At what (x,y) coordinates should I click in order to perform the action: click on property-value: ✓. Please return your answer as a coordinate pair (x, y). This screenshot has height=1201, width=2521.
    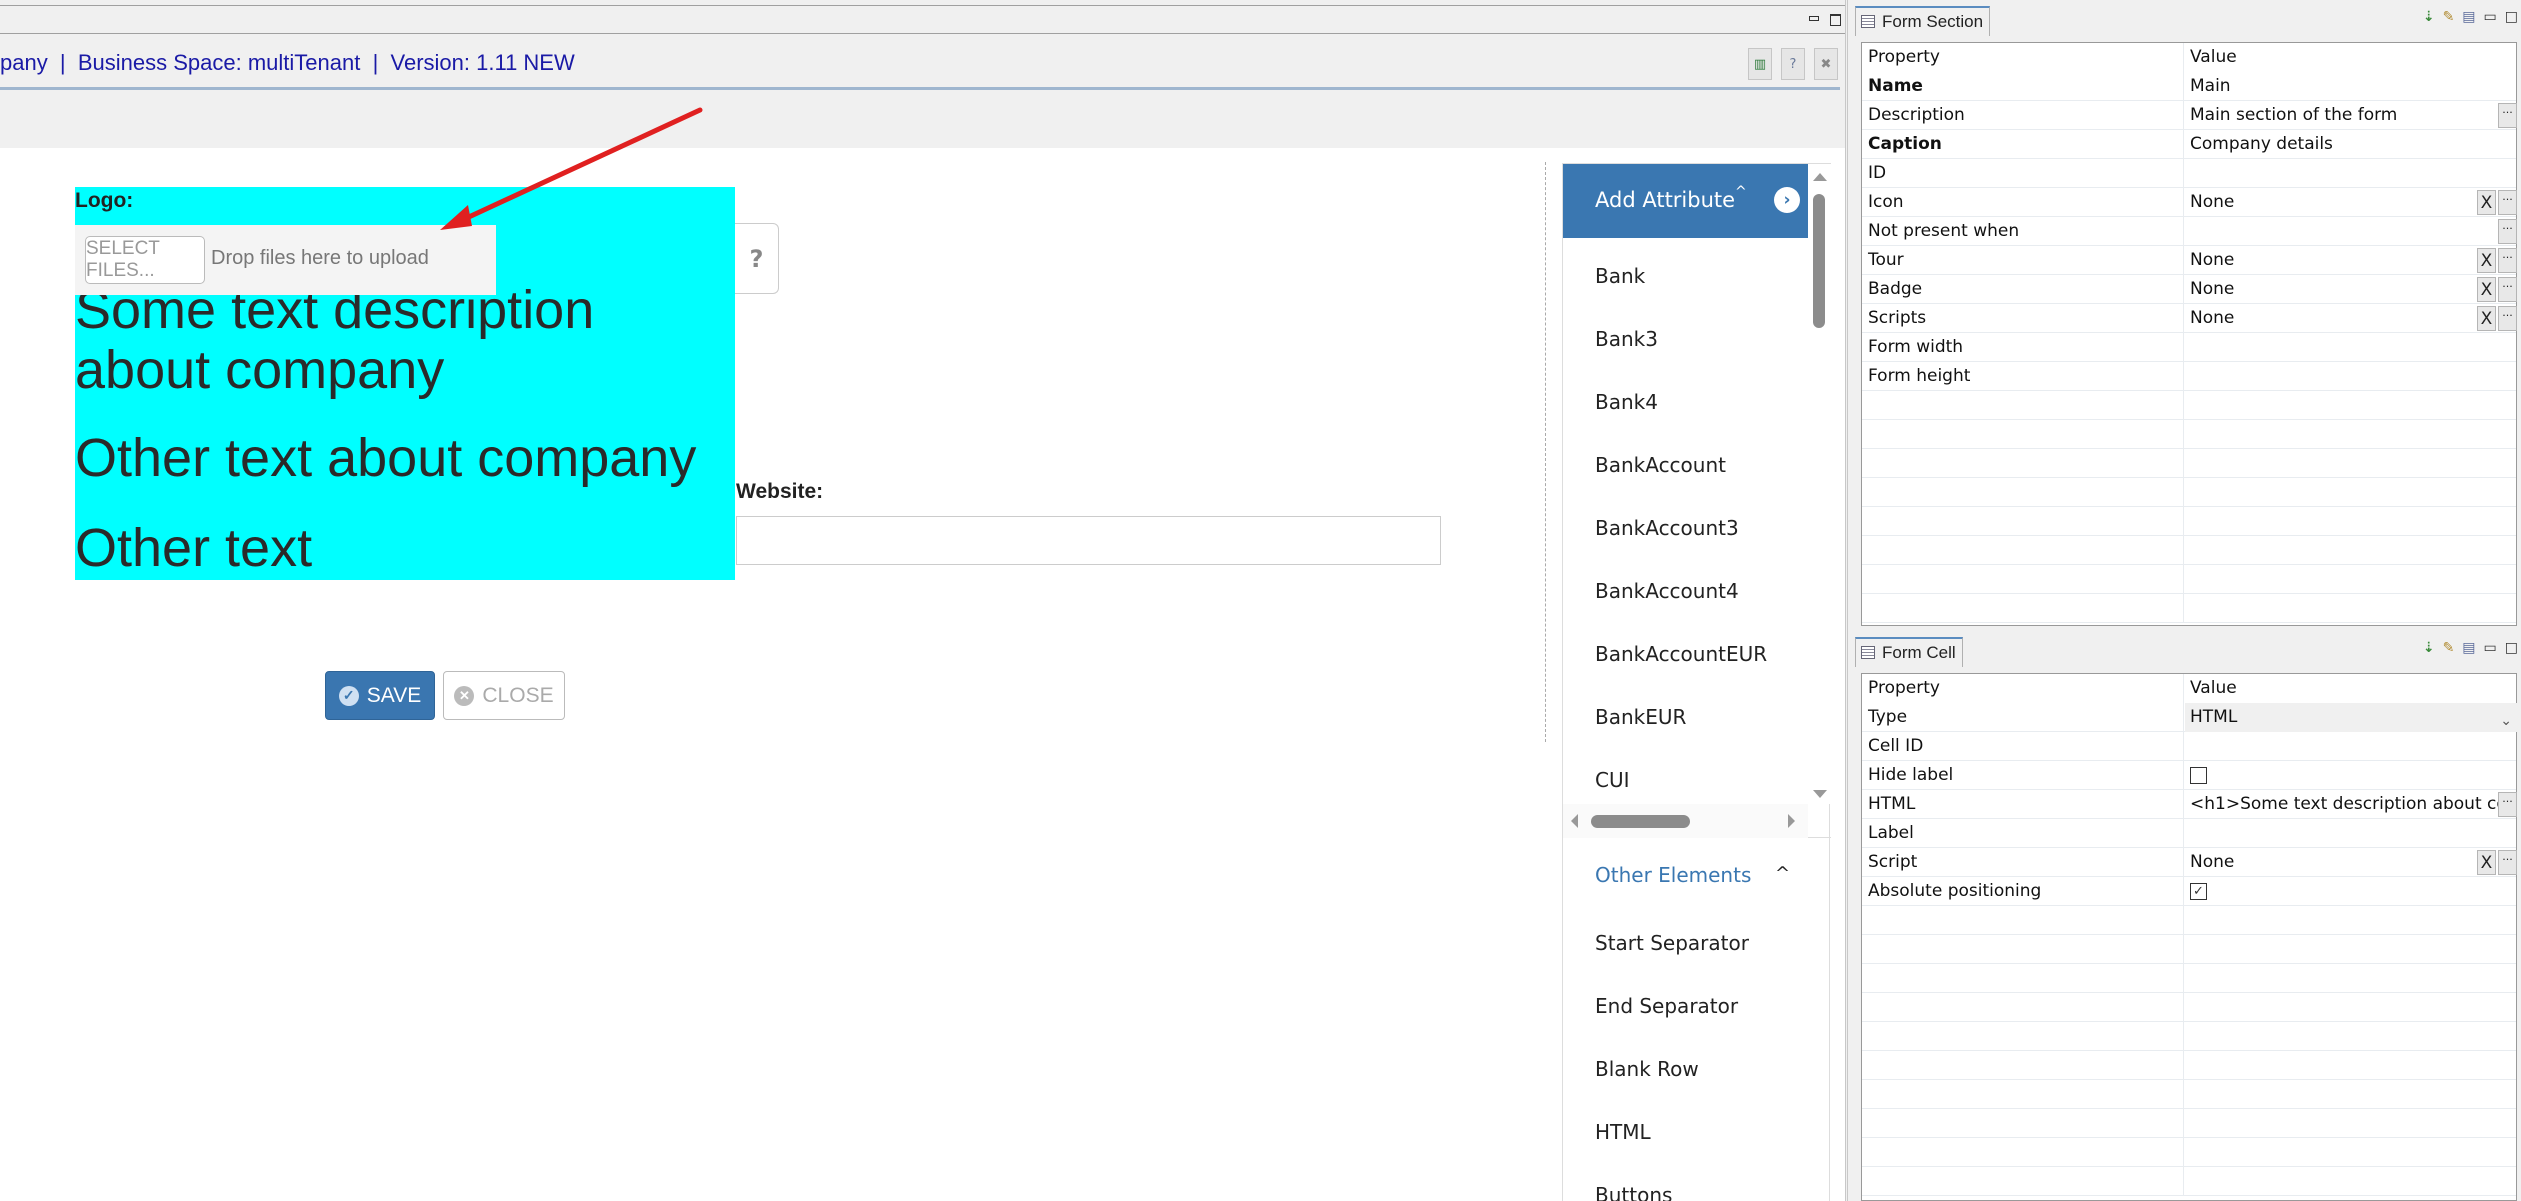
    Looking at the image, I should click on (2351, 891).